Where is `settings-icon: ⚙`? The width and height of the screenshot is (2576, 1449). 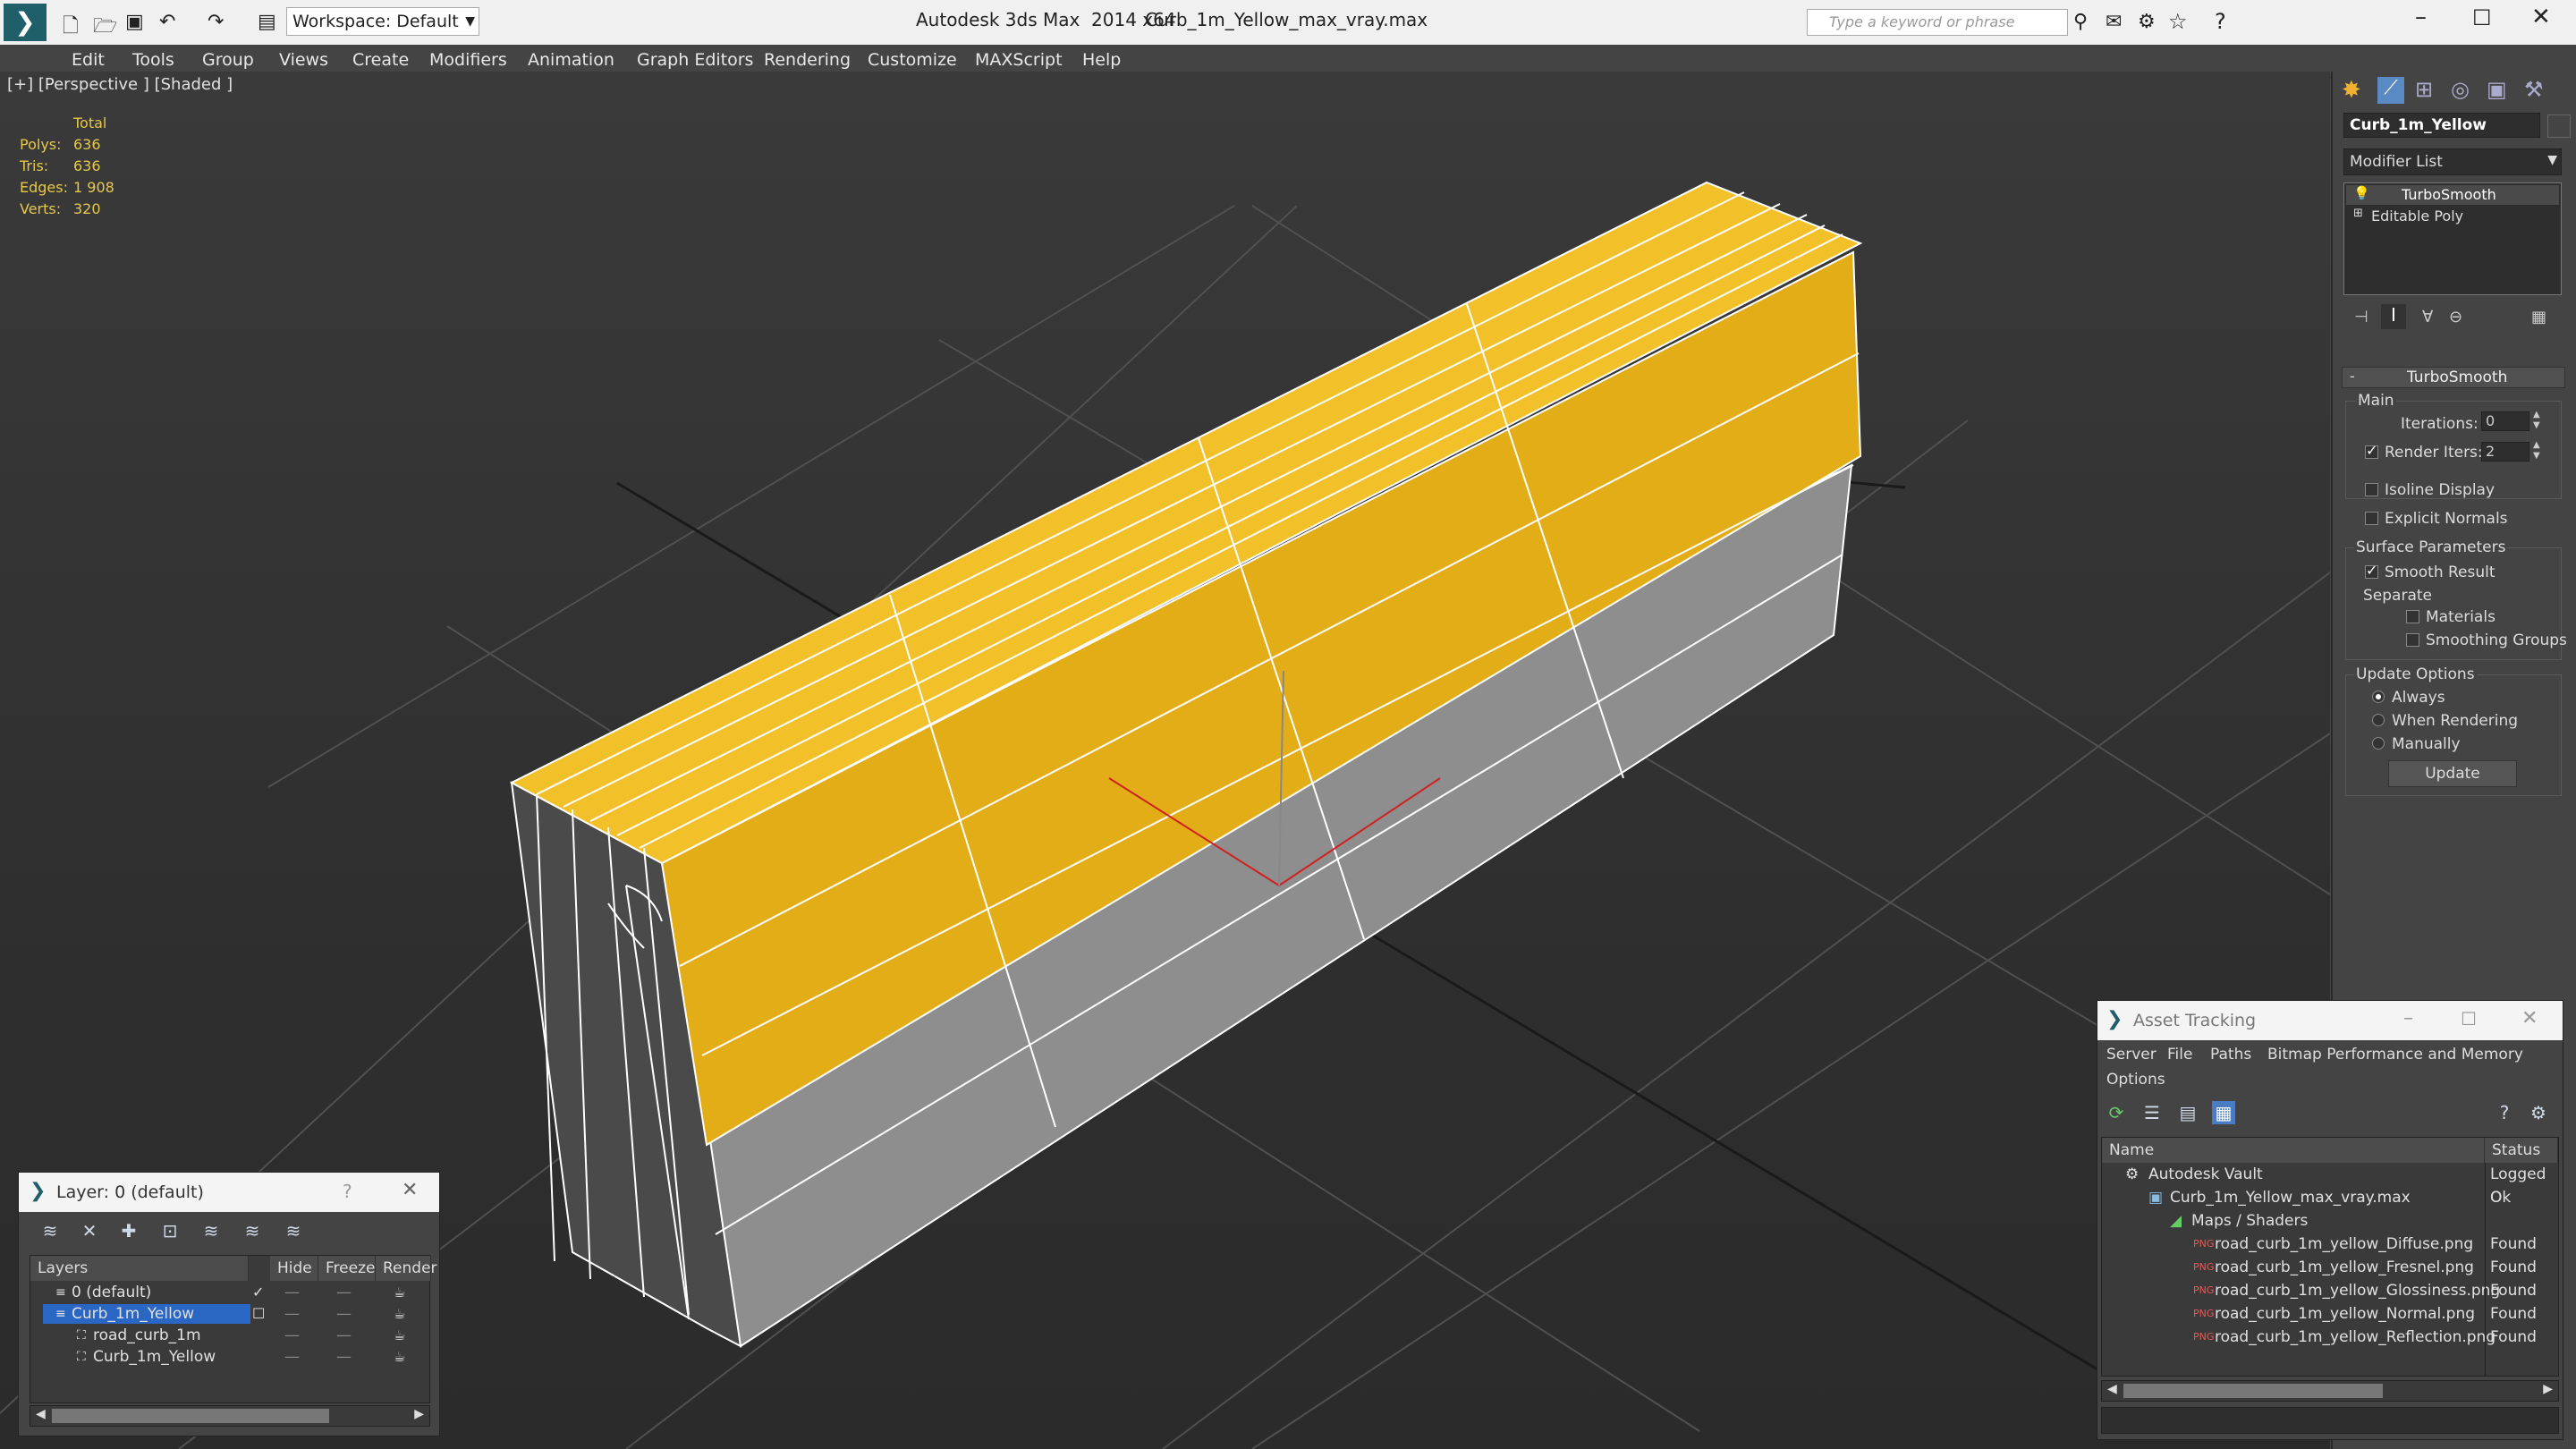
settings-icon: ⚙ is located at coordinates (2538, 1112).